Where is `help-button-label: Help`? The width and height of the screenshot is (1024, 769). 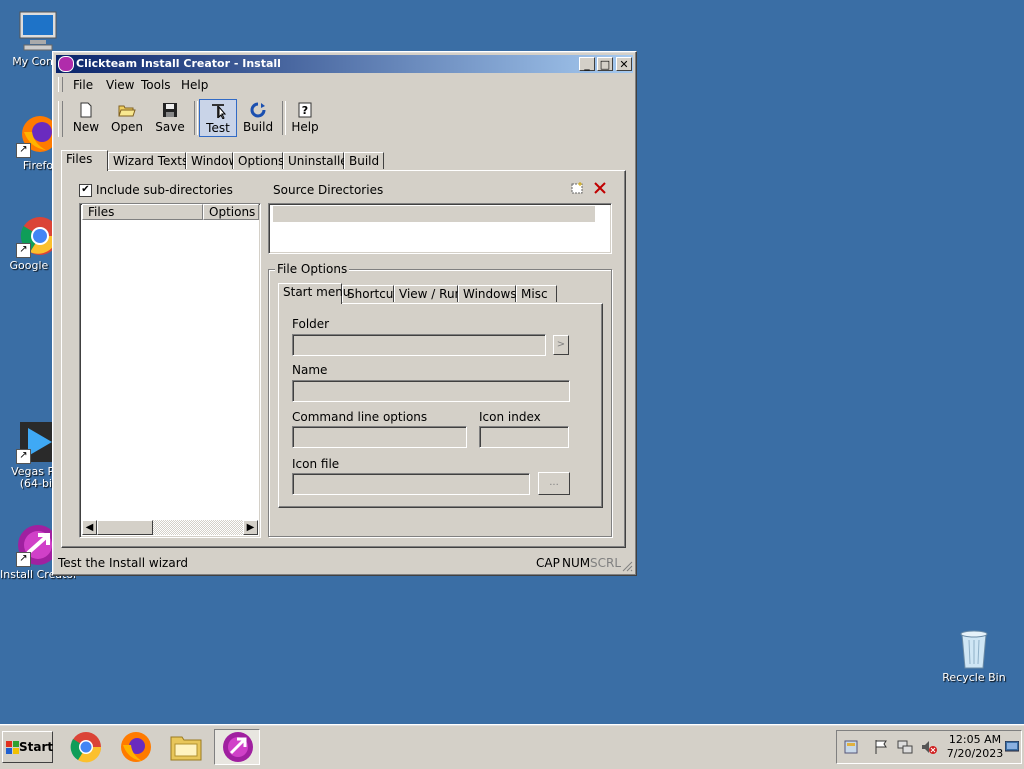 help-button-label: Help is located at coordinates (305, 127).